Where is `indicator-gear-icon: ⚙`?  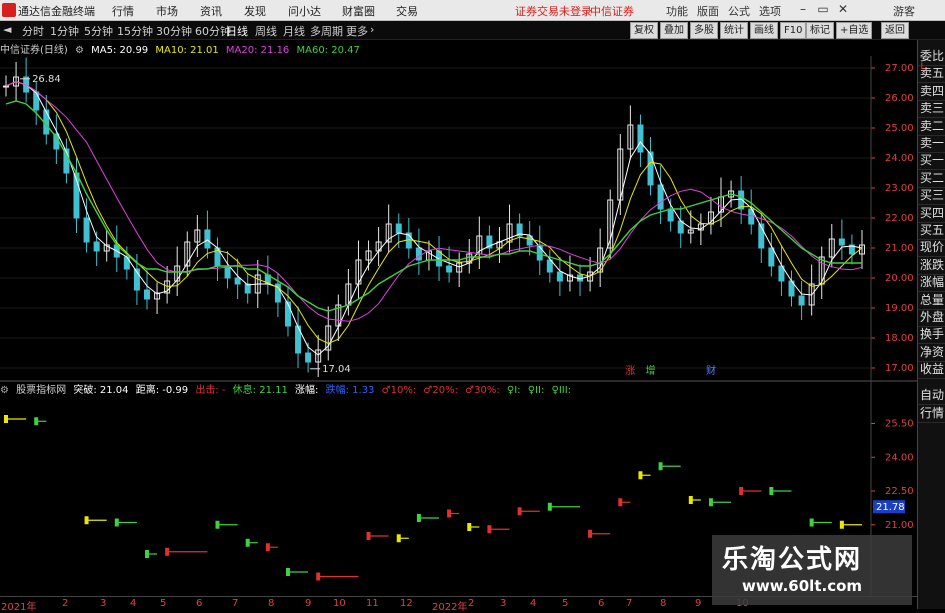
indicator-gear-icon: ⚙ is located at coordinates (4, 390).